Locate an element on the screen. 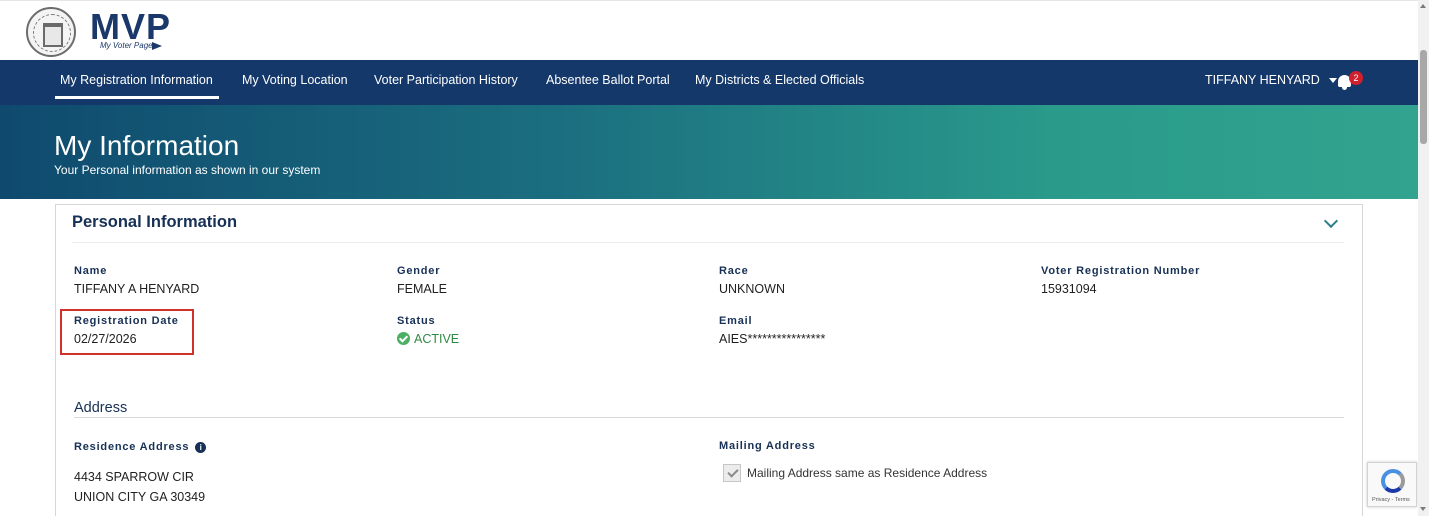 The image size is (1429, 516). info-icon: i is located at coordinates (201, 447).